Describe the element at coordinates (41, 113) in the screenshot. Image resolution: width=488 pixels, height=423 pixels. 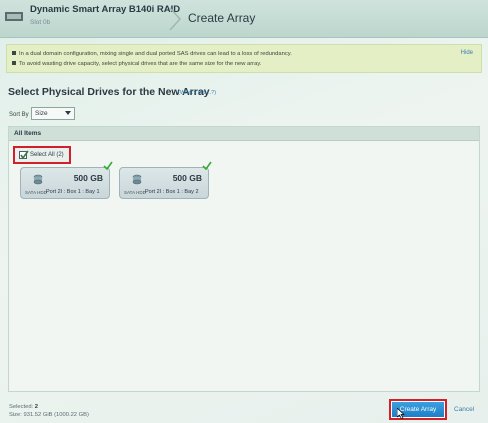
I see `sort-by-value: Size` at that location.